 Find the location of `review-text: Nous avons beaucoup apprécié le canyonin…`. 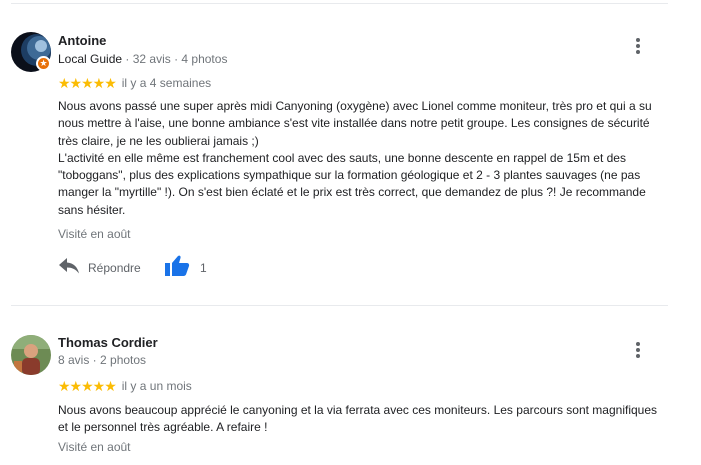

review-text: Nous avons beaucoup apprécié le canyonin… is located at coordinates (364, 419).